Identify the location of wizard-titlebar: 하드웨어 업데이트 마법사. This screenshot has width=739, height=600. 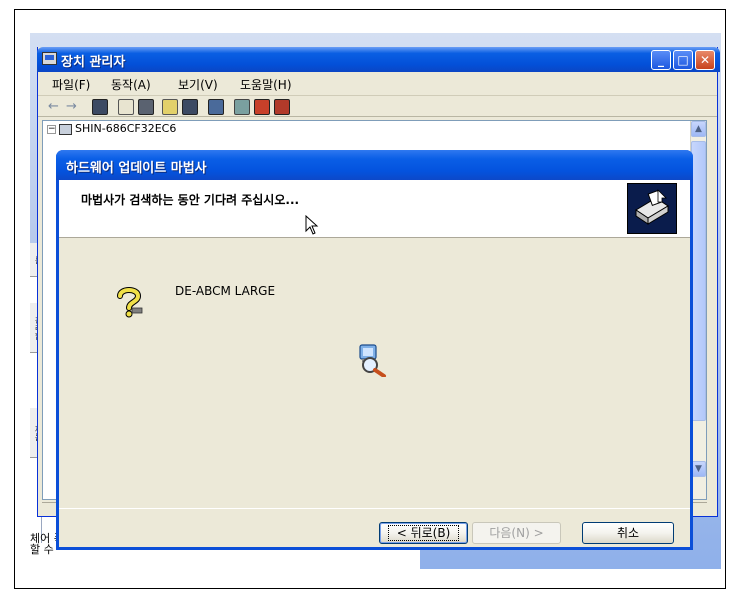
(374, 165).